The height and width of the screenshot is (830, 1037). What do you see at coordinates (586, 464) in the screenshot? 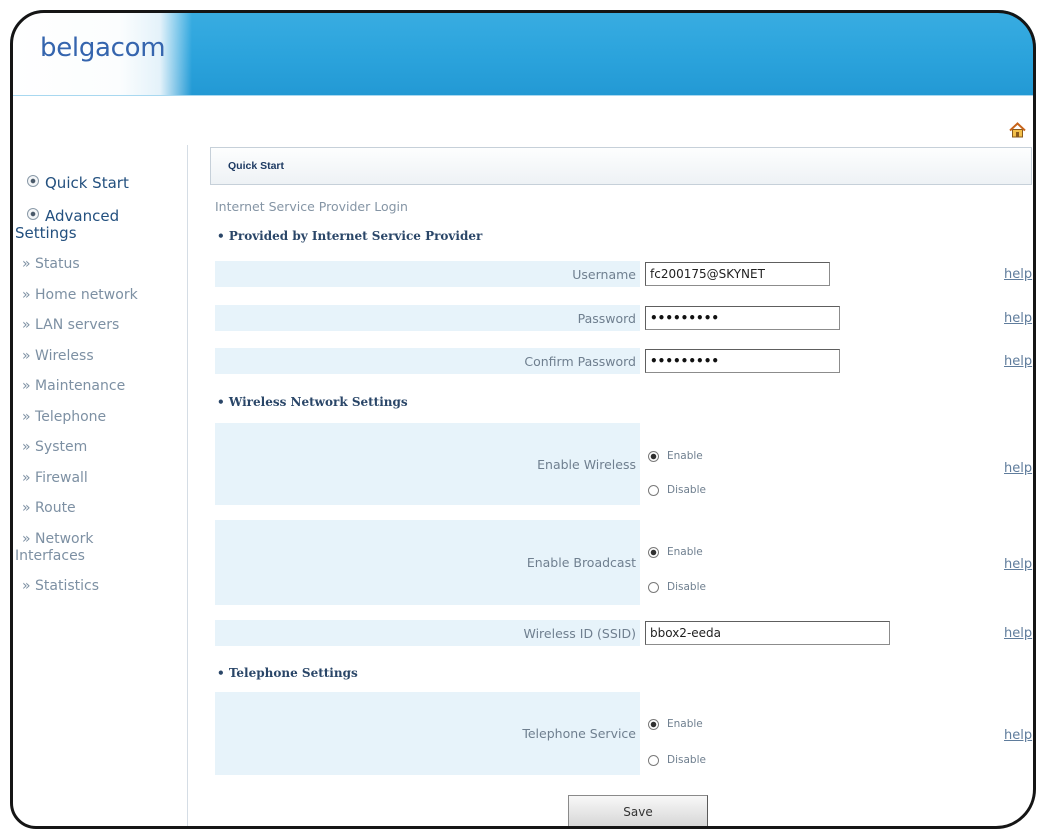
I see `enable-wireless-label: Enable Wireless` at bounding box center [586, 464].